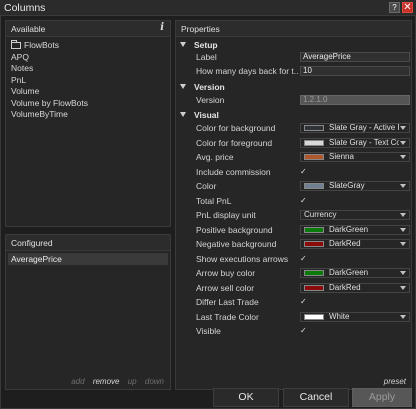 This screenshot has width=416, height=409. Describe the element at coordinates (208, 8) in the screenshot. I see `title-bar: Columns ? ✕` at that location.